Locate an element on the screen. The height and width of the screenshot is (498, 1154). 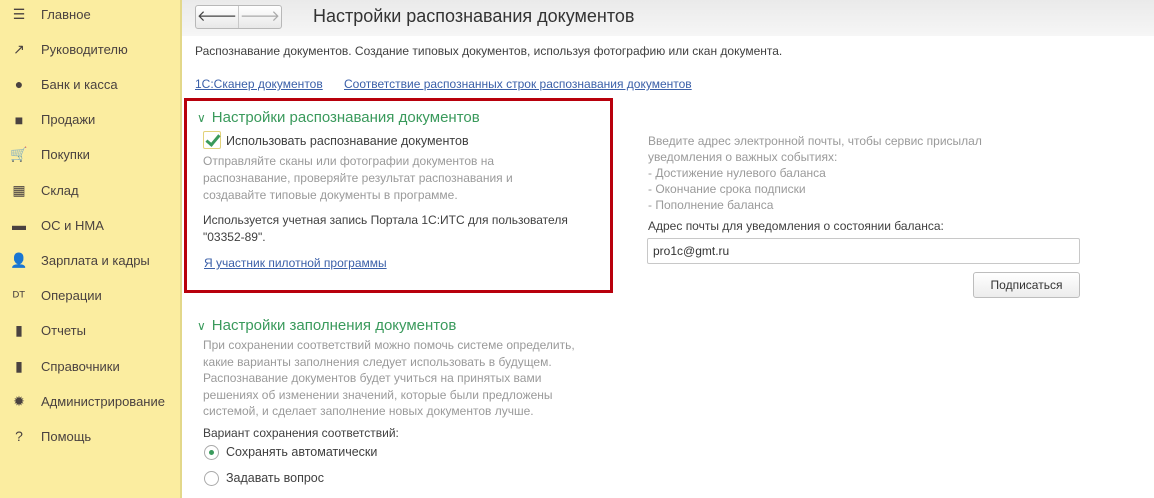
sidebar-item: ▮ Справочники is located at coordinates (90, 366).